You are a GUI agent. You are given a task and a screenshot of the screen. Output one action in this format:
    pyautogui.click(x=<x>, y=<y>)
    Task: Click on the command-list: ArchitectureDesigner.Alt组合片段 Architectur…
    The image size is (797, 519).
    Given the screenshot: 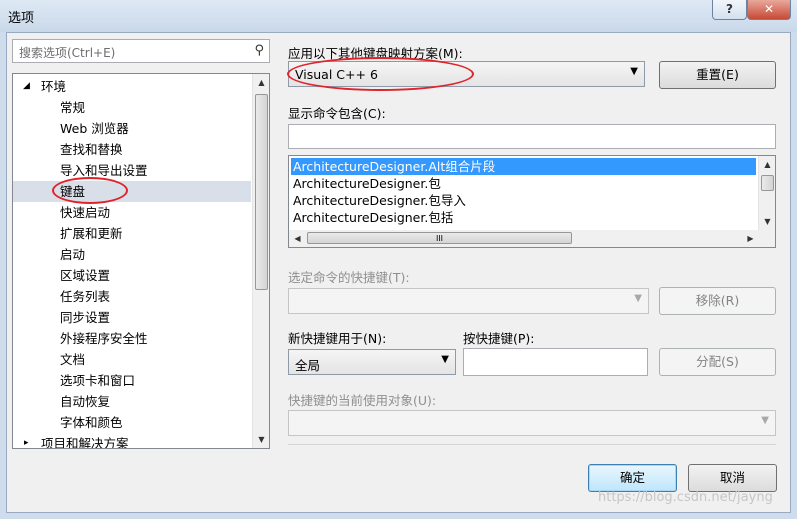 What is the action you would take?
    pyautogui.click(x=532, y=201)
    